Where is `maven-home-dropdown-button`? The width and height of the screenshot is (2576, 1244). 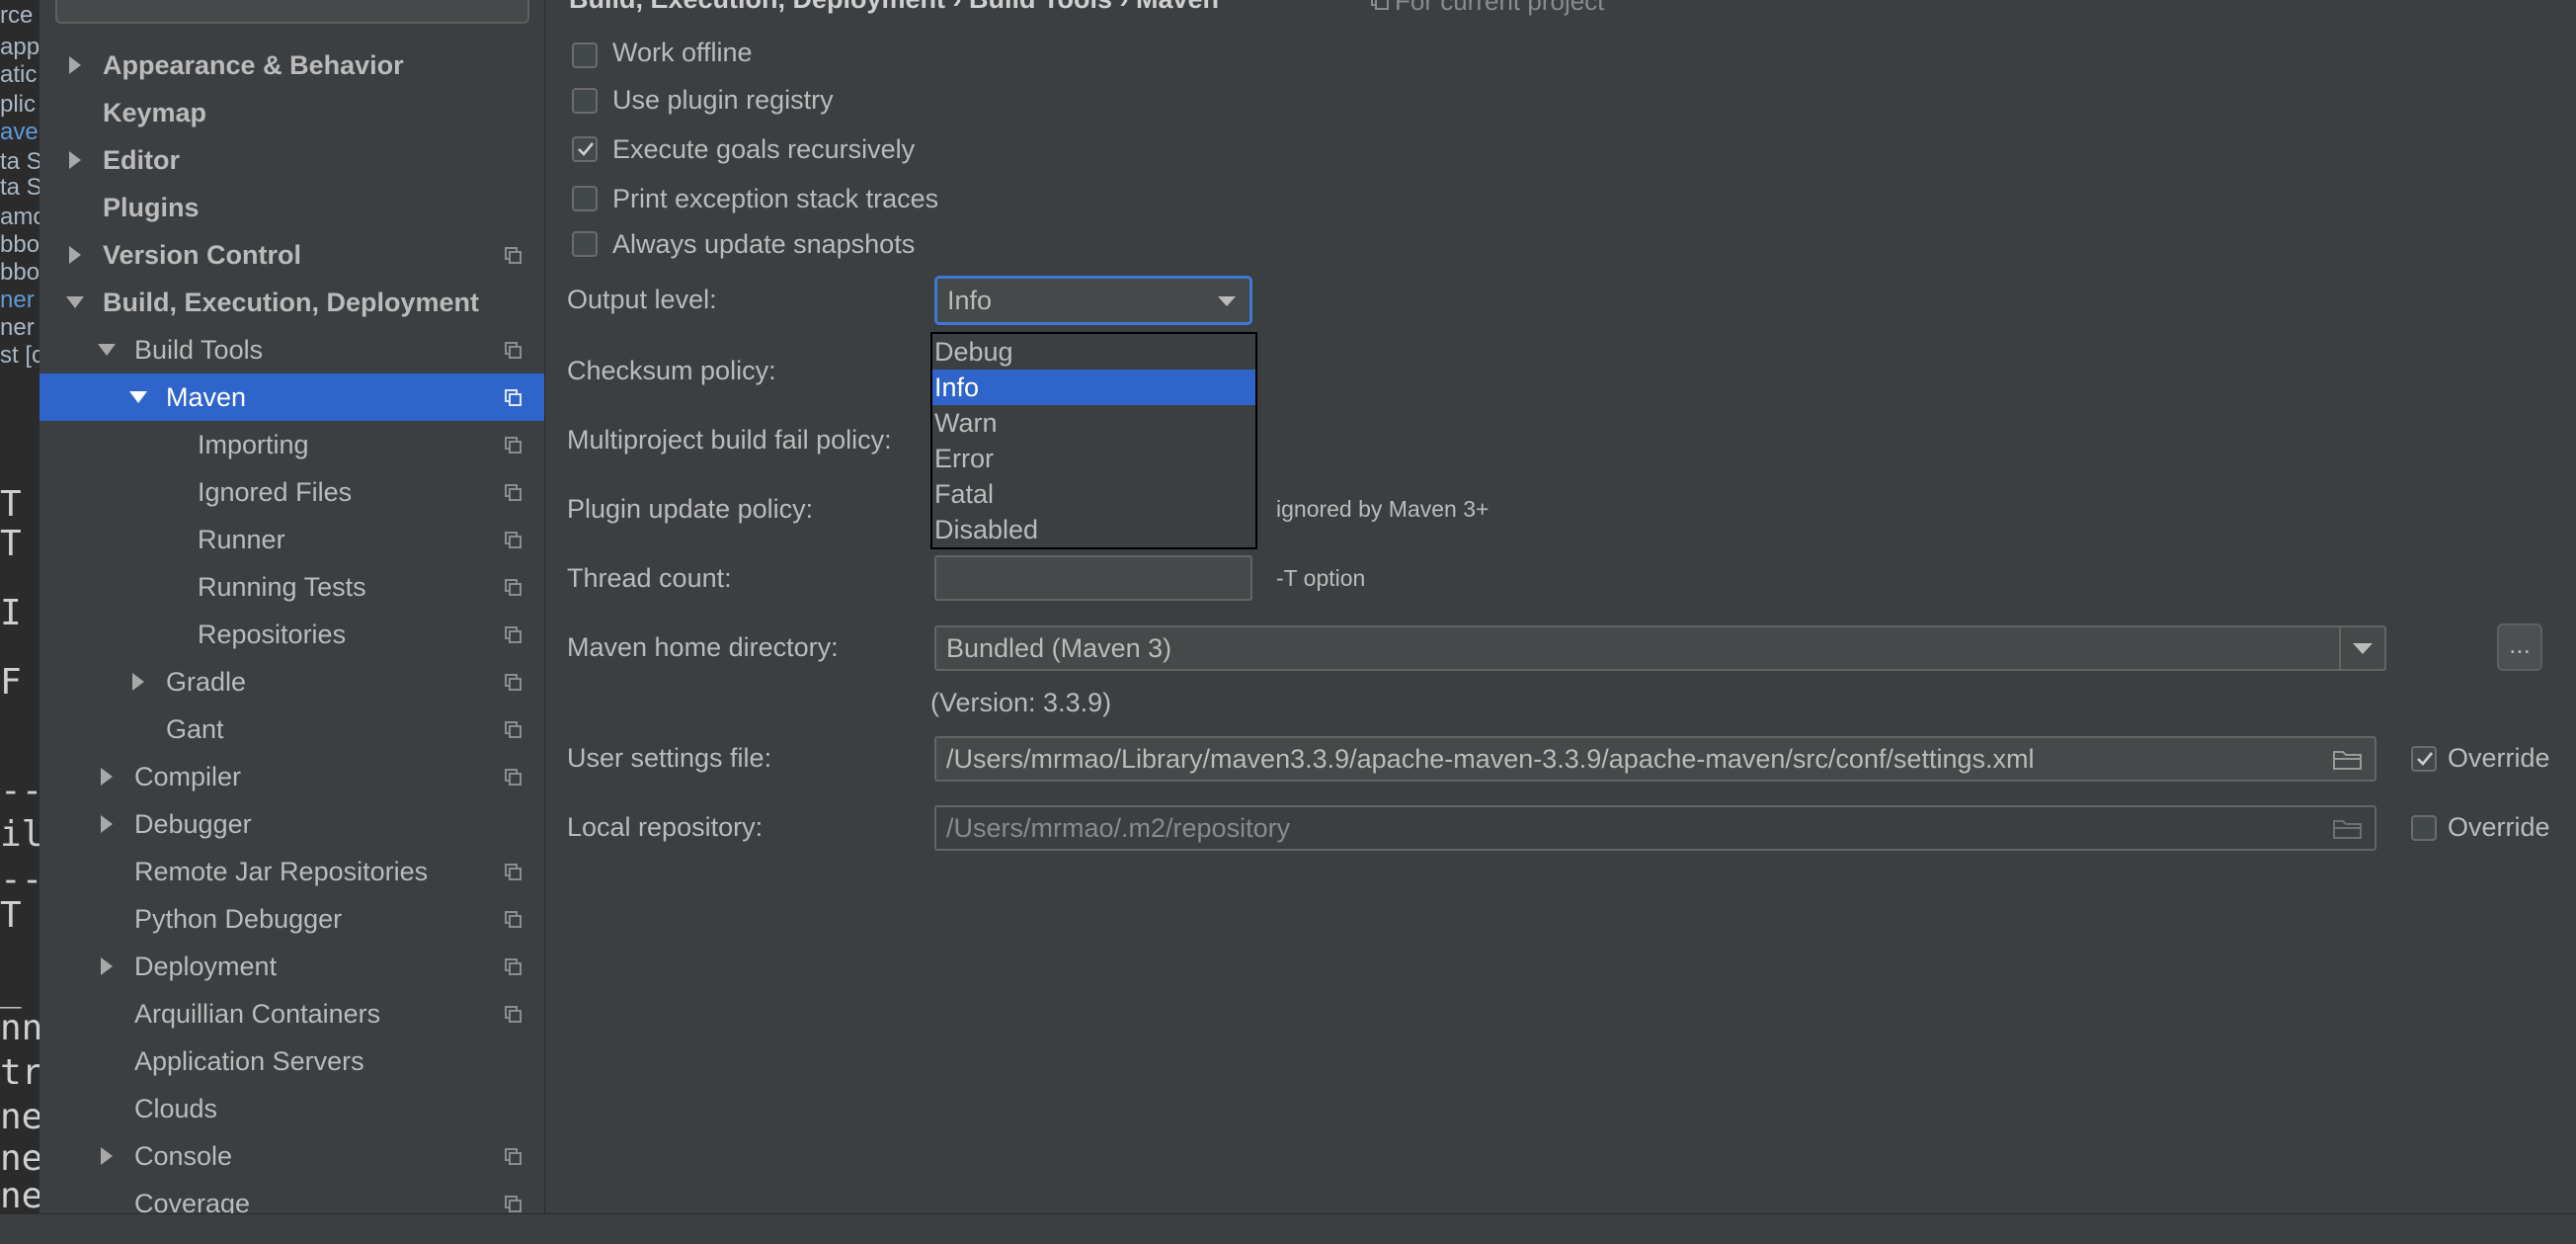 maven-home-dropdown-button is located at coordinates (2361, 648).